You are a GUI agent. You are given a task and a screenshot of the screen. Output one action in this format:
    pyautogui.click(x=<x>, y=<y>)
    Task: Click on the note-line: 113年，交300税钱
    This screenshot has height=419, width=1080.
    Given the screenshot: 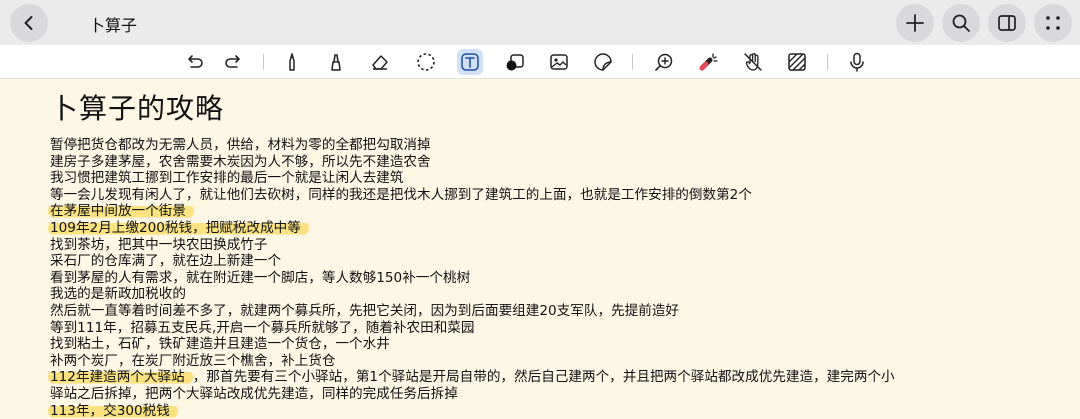 What is the action you would take?
    pyautogui.click(x=559, y=410)
    